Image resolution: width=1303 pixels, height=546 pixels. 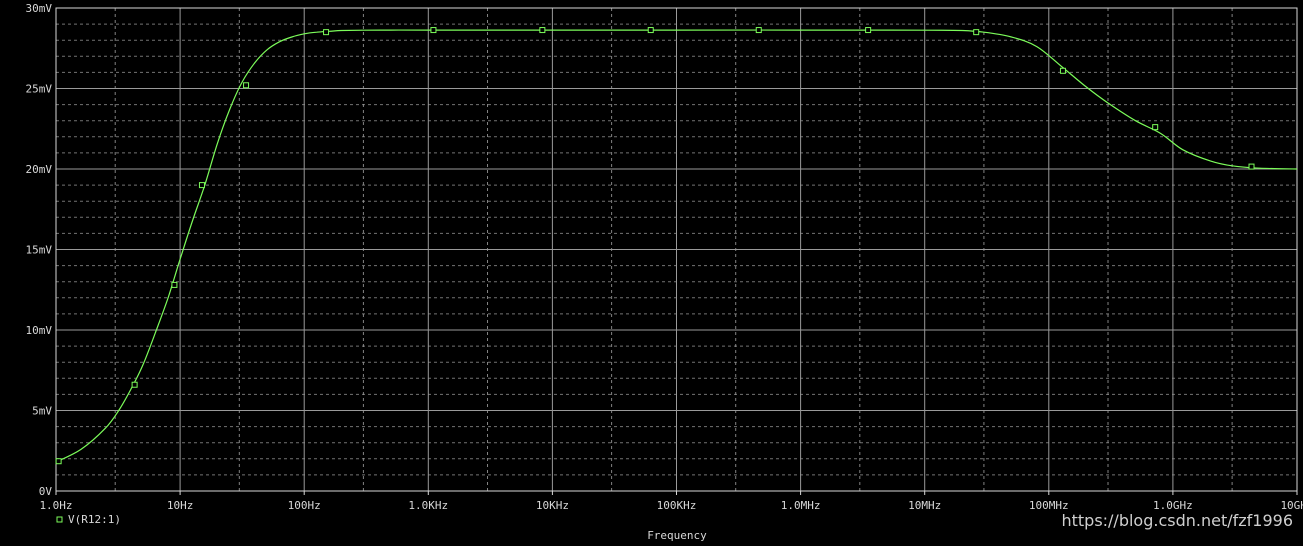 I want to click on x-tick-label: 1.0Hz, so click(x=55, y=505).